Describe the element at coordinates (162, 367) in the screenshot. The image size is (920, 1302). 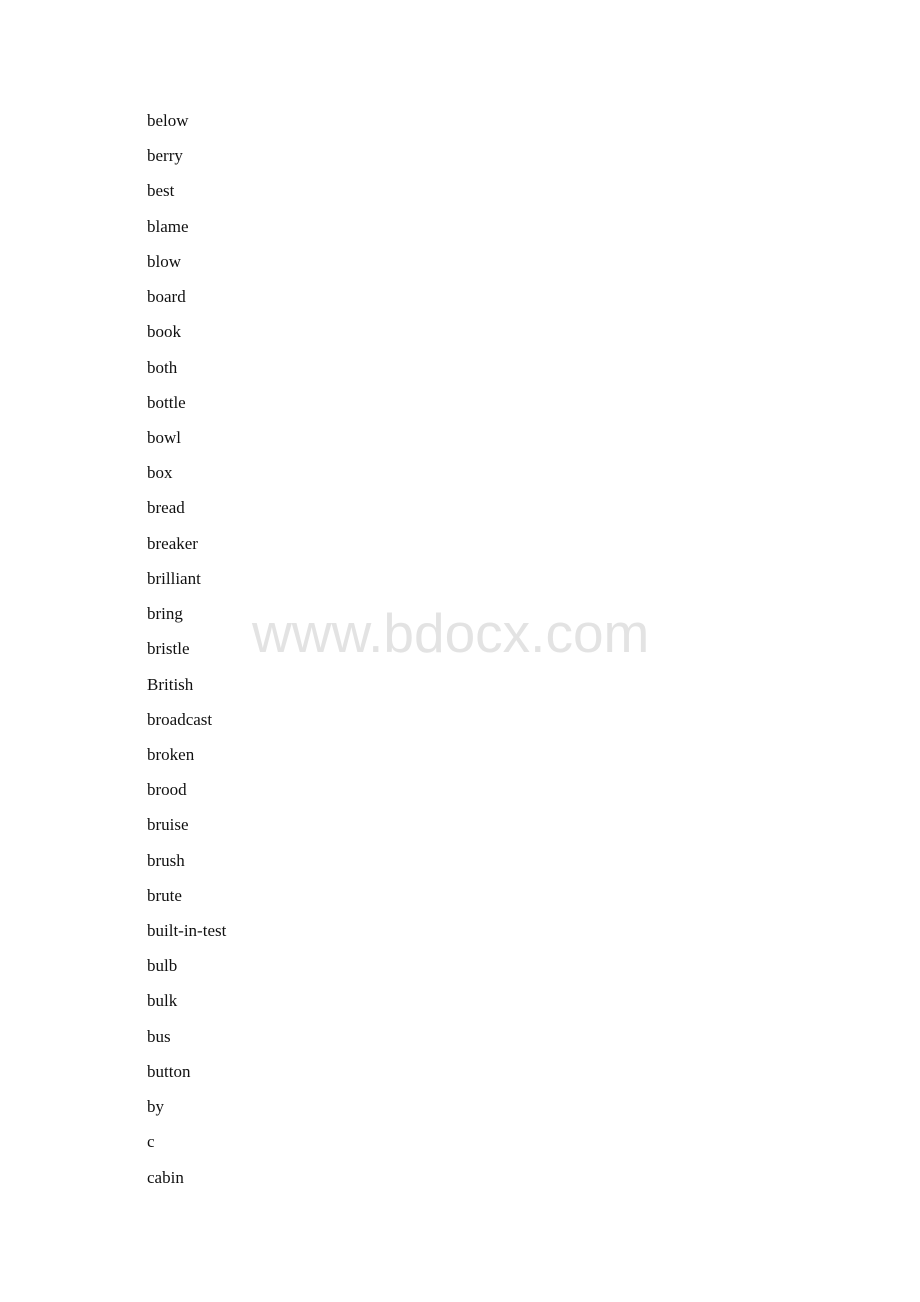
I see `word-item: both` at that location.